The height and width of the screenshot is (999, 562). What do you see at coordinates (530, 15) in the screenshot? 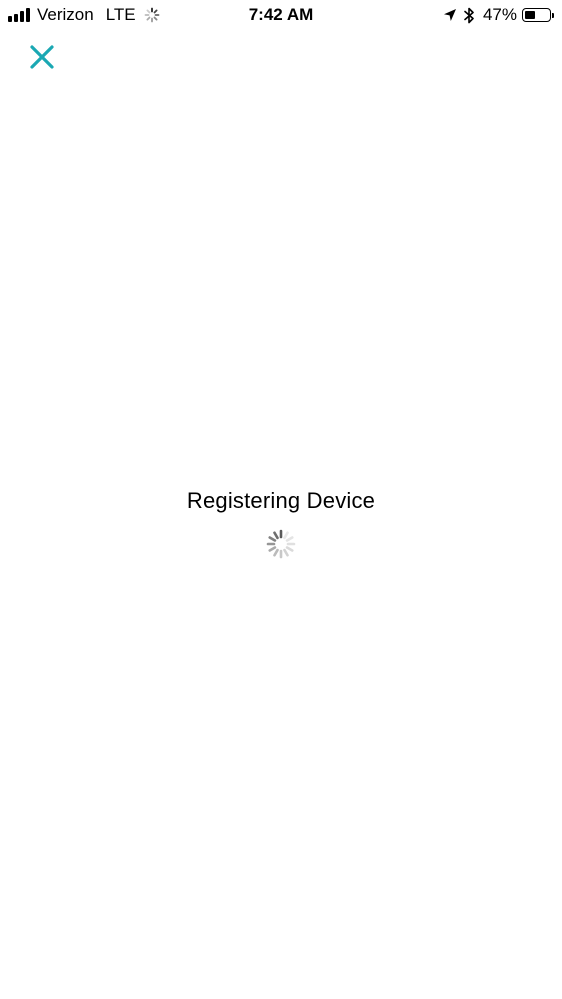
I see `battery-fill` at bounding box center [530, 15].